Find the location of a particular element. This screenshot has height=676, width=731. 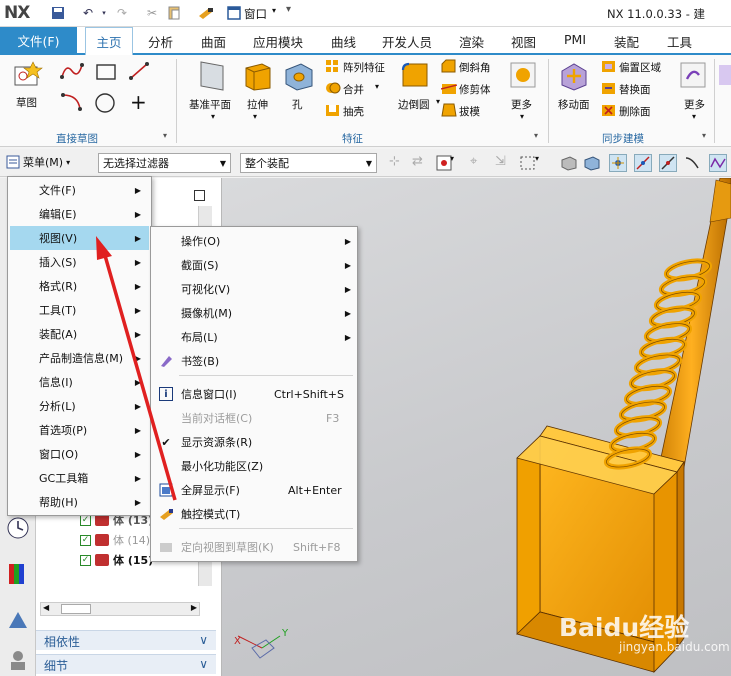

view-minimize-ribbon-item: 最小化功能区(Z) is located at coordinates (254, 466).